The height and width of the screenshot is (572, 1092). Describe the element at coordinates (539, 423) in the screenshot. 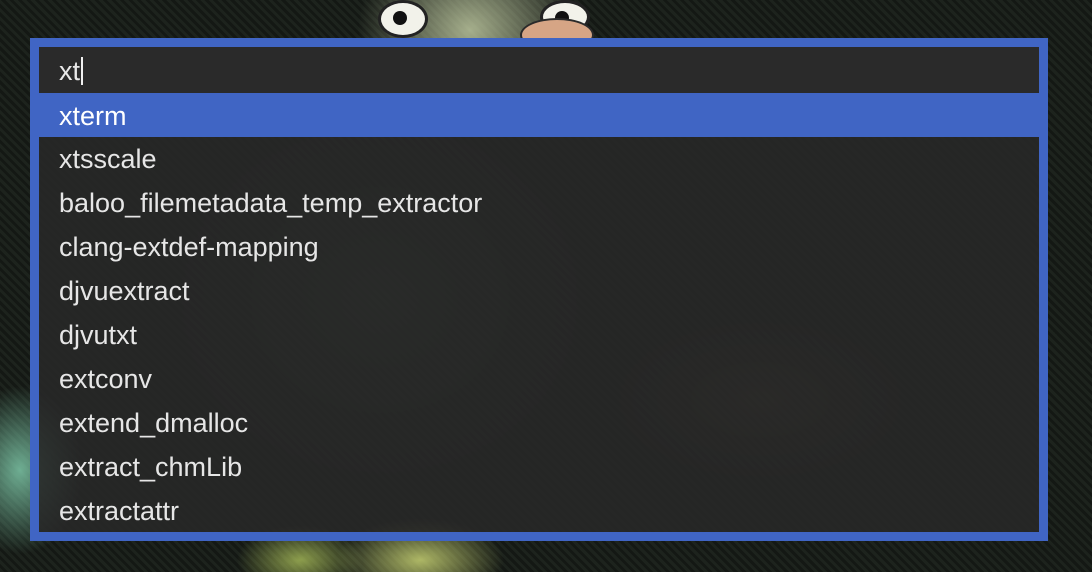

I see `result-item: extend_dmalloc` at that location.